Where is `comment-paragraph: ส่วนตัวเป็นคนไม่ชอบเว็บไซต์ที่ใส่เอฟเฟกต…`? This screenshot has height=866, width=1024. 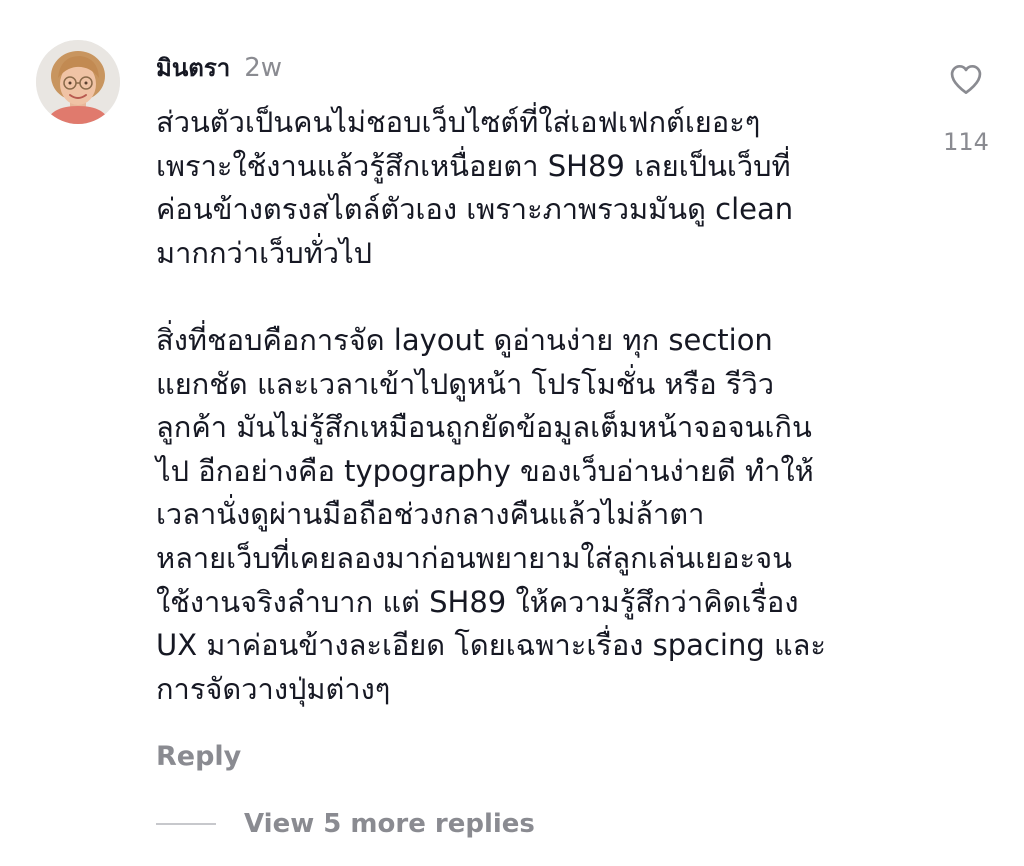 comment-paragraph: ส่วนตัวเป็นคนไม่ชอบเว็บไซต์ที่ใส่เอฟเฟกต… is located at coordinates (475, 187).